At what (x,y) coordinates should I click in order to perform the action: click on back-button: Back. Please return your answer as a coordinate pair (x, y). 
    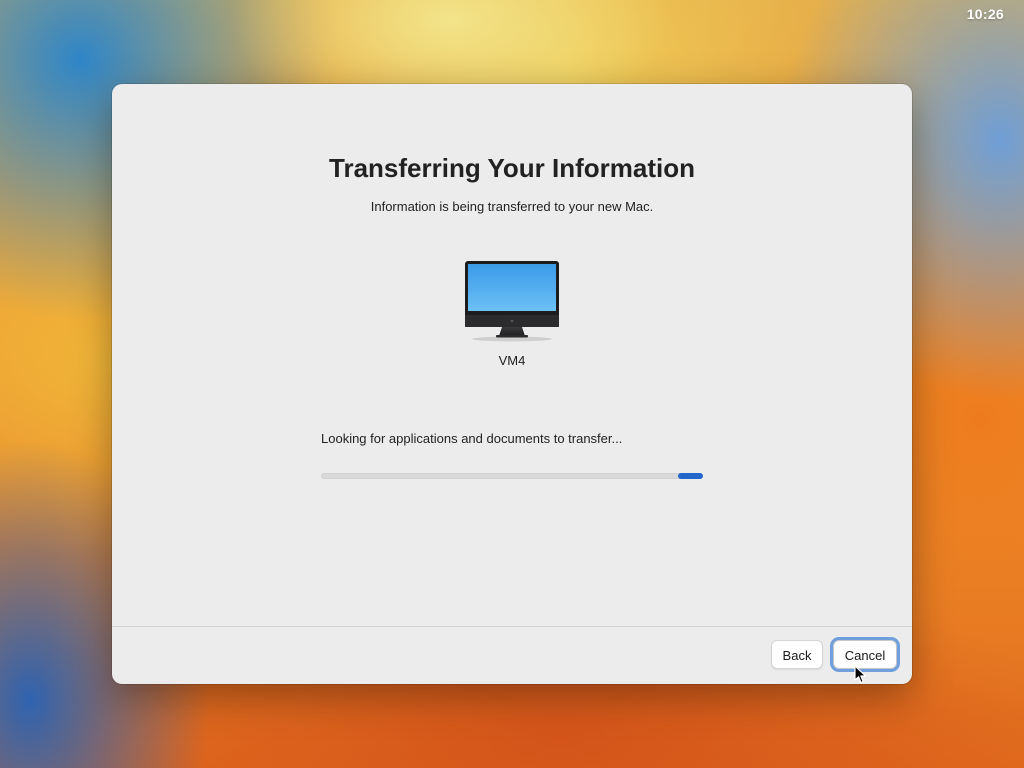
    Looking at the image, I should click on (797, 654).